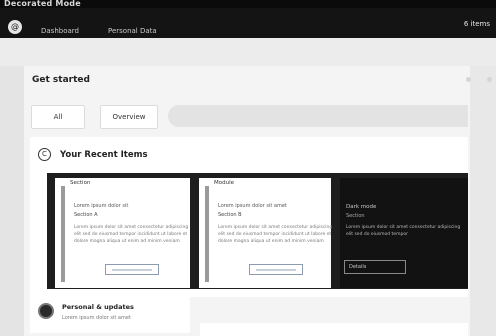  What do you see at coordinates (334, 329) in the screenshot?
I see `list-item` at bounding box center [334, 329].